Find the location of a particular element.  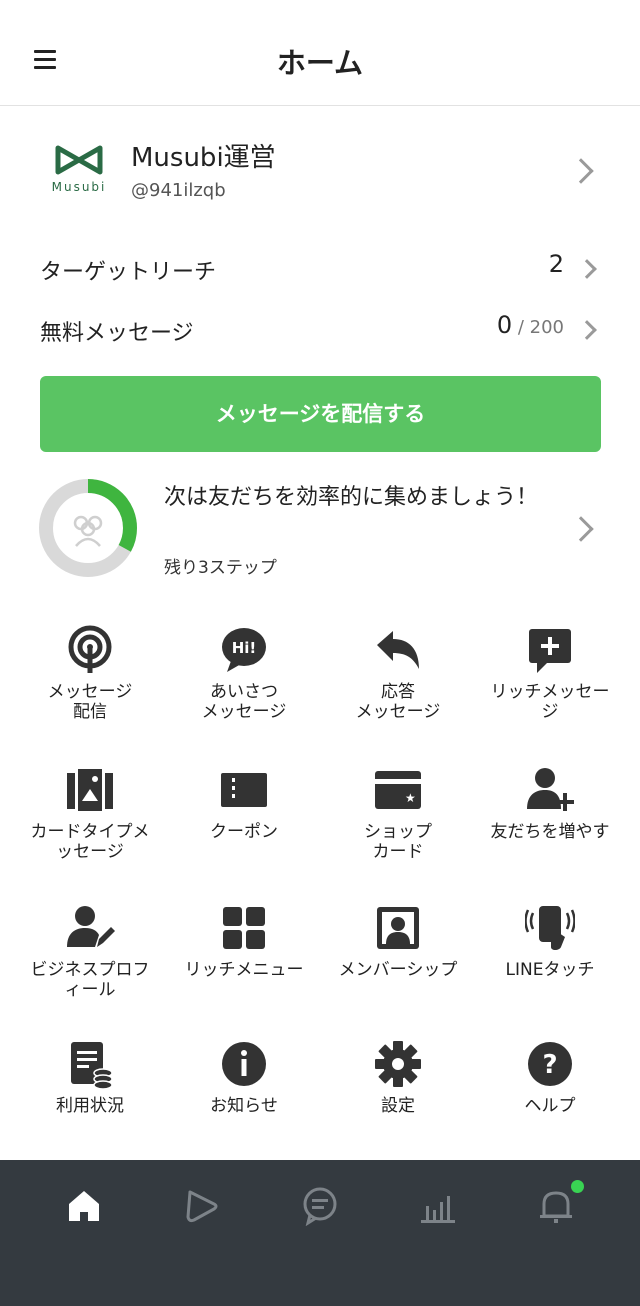

nav-analytics is located at coordinates (438, 1208).